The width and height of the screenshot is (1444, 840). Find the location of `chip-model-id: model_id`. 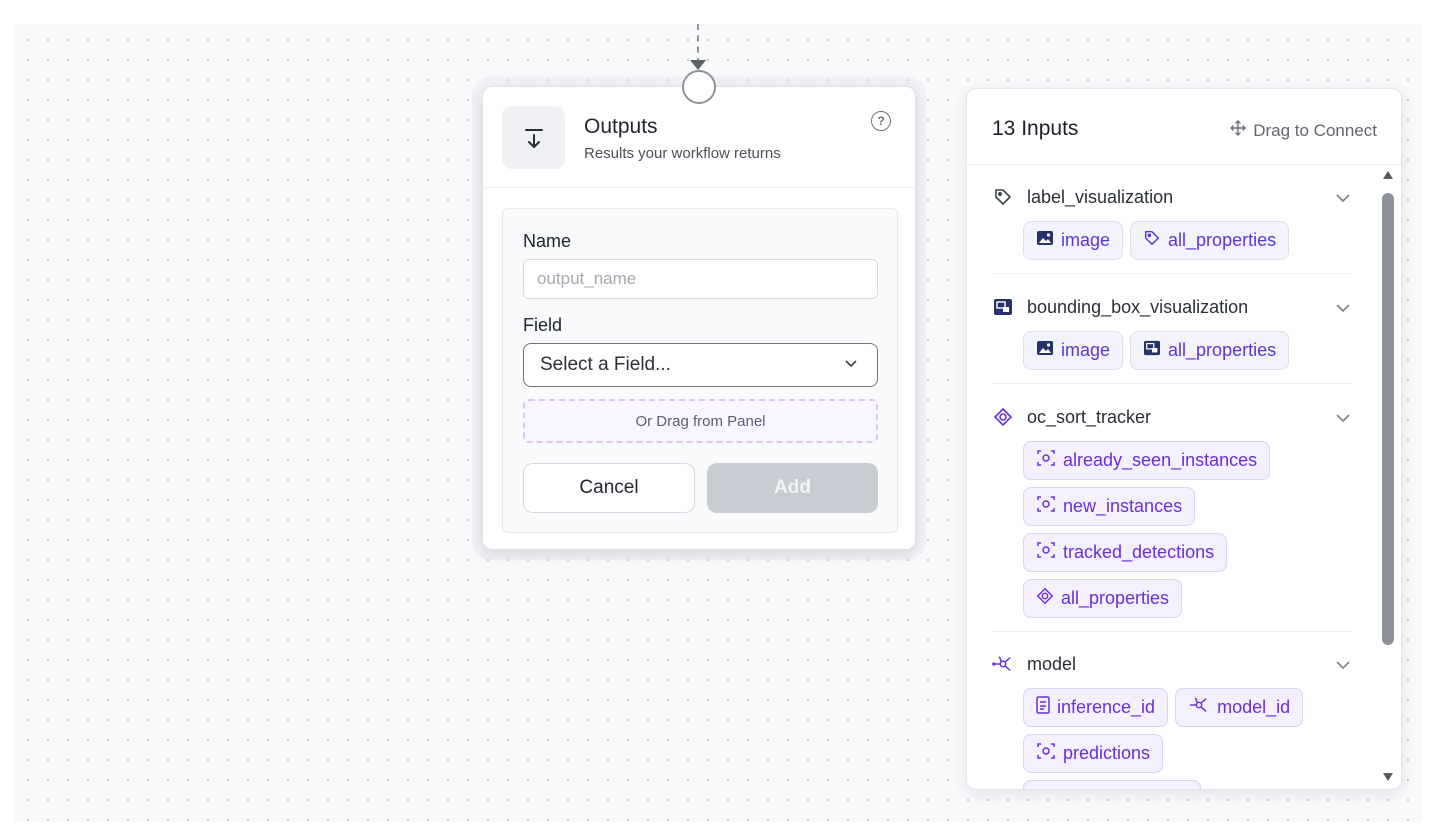

chip-model-id: model_id is located at coordinates (1239, 707).